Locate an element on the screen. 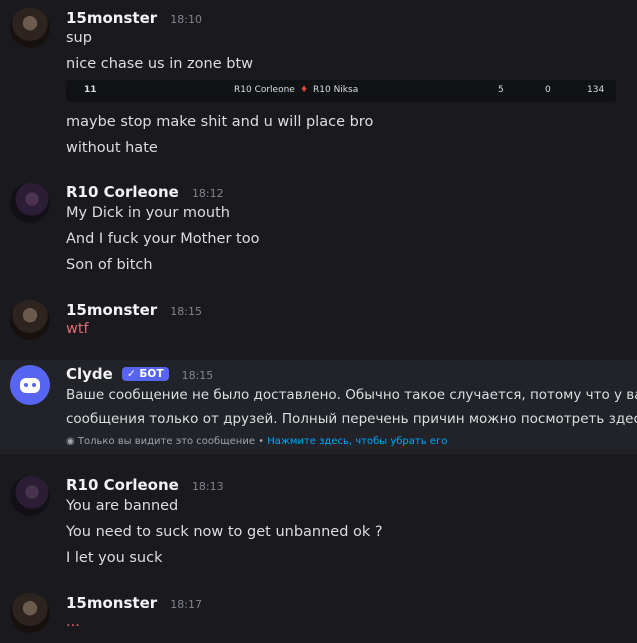 This screenshot has width=637, height=643. embed-rank: 11 is located at coordinates (90, 90).